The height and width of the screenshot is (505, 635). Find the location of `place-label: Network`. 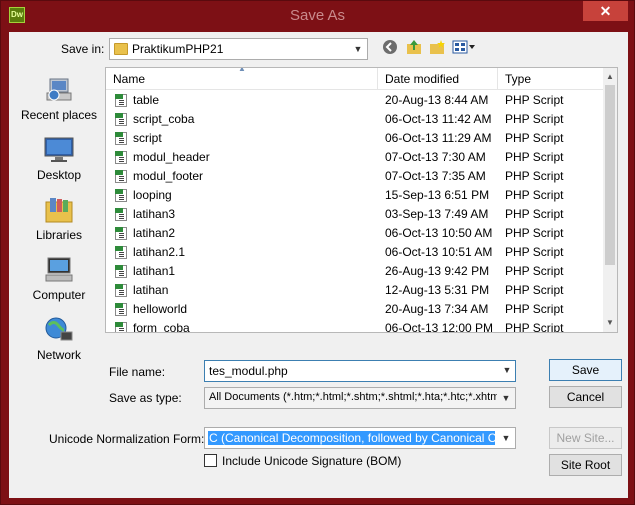

place-label: Network is located at coordinates (58, 355).